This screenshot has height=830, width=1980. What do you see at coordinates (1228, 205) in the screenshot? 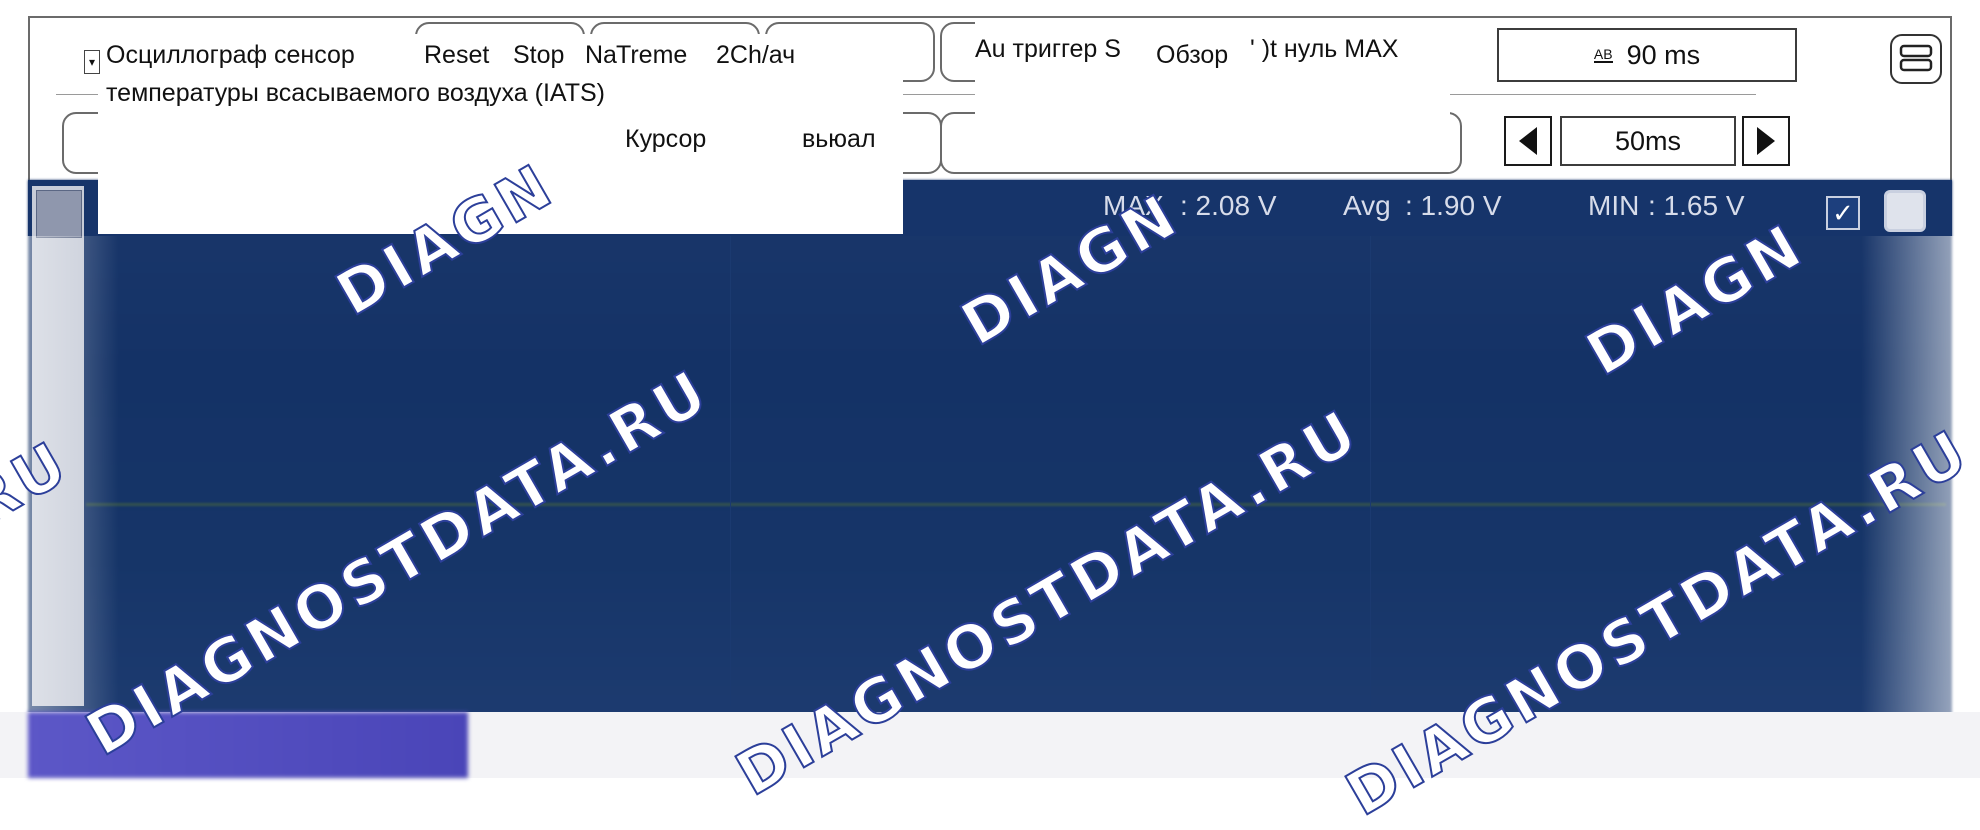
I see `max-value: : 2.08 V` at bounding box center [1228, 205].